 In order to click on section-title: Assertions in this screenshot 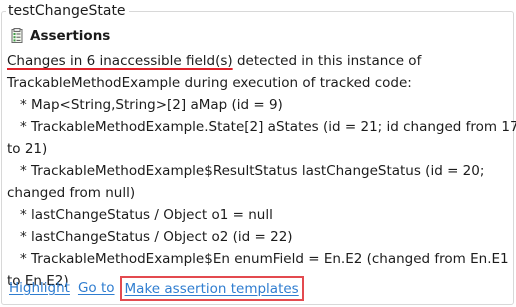, I will do `click(70, 36)`.